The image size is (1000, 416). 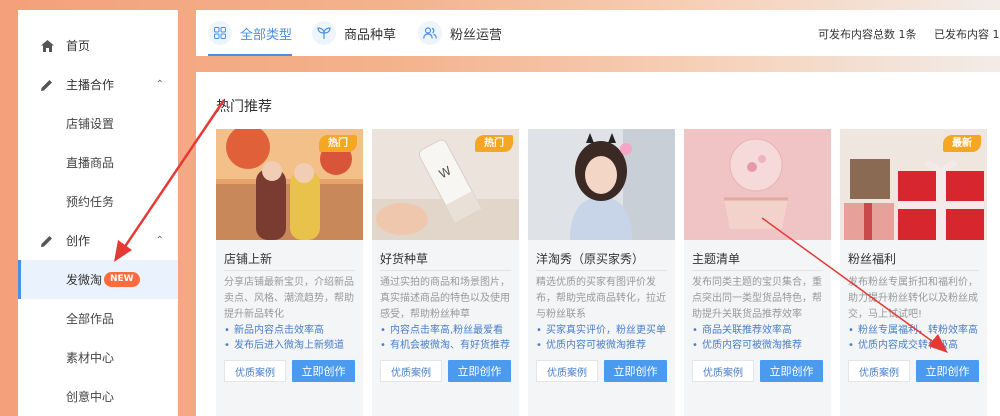 I want to click on sidebar-item-create: 创作 ⌃, so click(x=98, y=240).